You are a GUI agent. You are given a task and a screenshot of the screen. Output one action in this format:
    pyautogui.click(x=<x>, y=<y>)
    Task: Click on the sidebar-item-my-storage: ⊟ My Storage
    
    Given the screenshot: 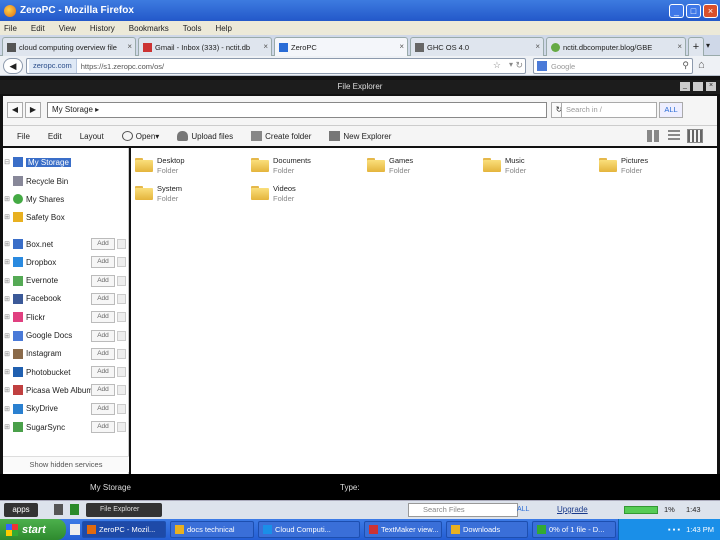 What is the action you would take?
    pyautogui.click(x=66, y=162)
    